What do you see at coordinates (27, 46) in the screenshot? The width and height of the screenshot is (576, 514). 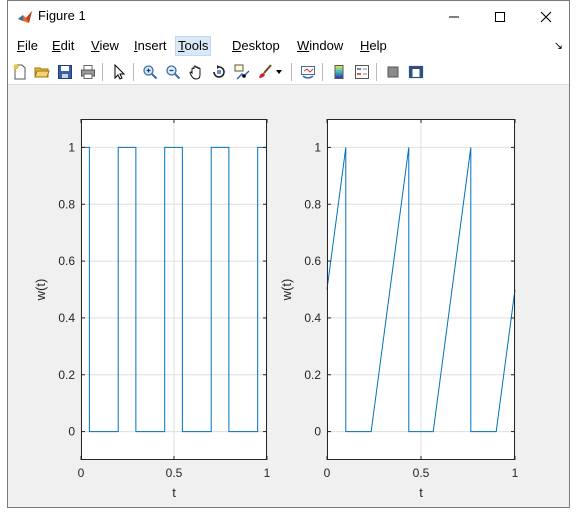 I see `menu-file: File` at bounding box center [27, 46].